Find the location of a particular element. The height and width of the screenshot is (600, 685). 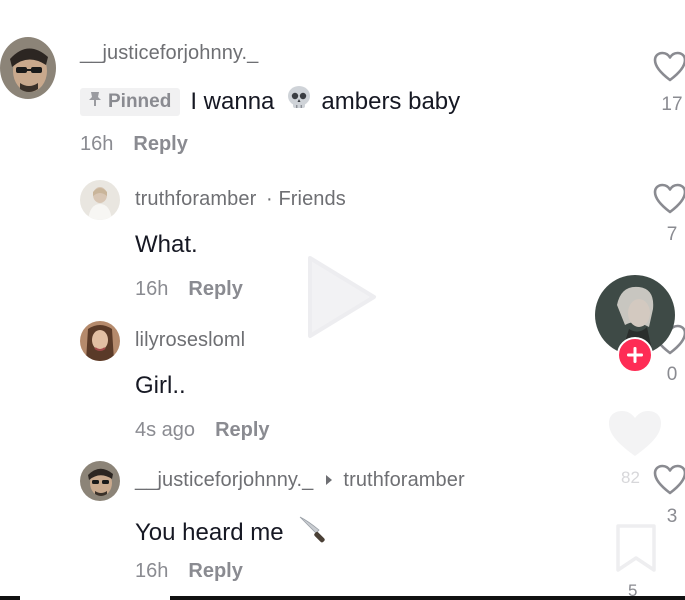

comment-text: You heard me is located at coordinates (231, 532).